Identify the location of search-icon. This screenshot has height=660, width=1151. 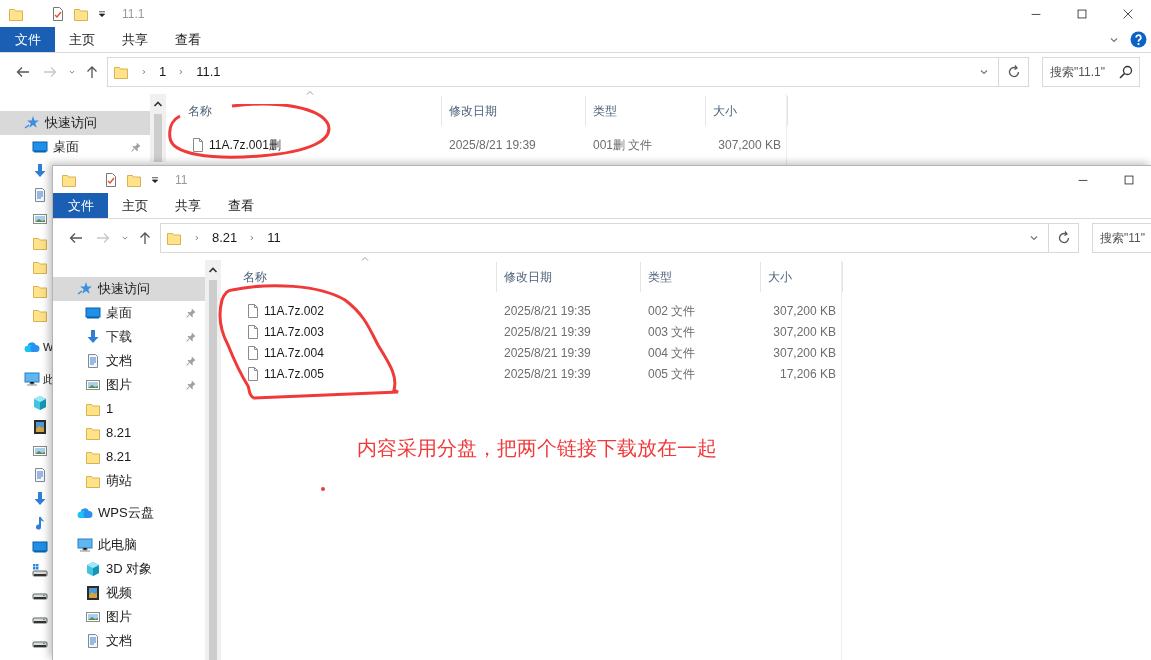
(1126, 72).